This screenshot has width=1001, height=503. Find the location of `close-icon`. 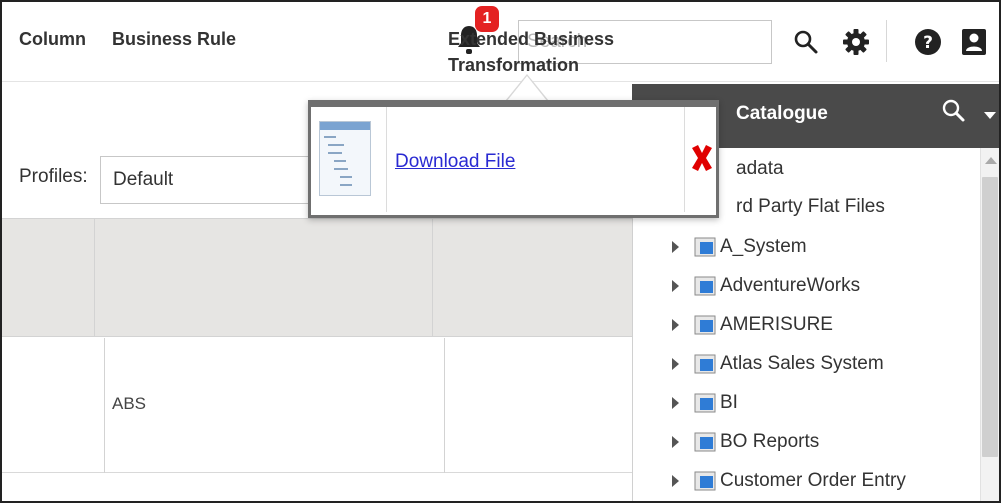

close-icon is located at coordinates (702, 158).